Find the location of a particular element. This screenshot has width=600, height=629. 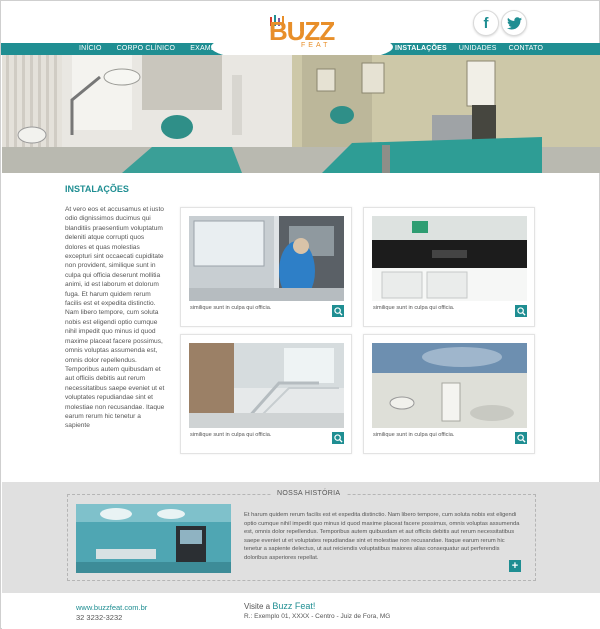

nav-right: INSTALAÇÕES UNIDADES CONTATO is located at coordinates (469, 49).